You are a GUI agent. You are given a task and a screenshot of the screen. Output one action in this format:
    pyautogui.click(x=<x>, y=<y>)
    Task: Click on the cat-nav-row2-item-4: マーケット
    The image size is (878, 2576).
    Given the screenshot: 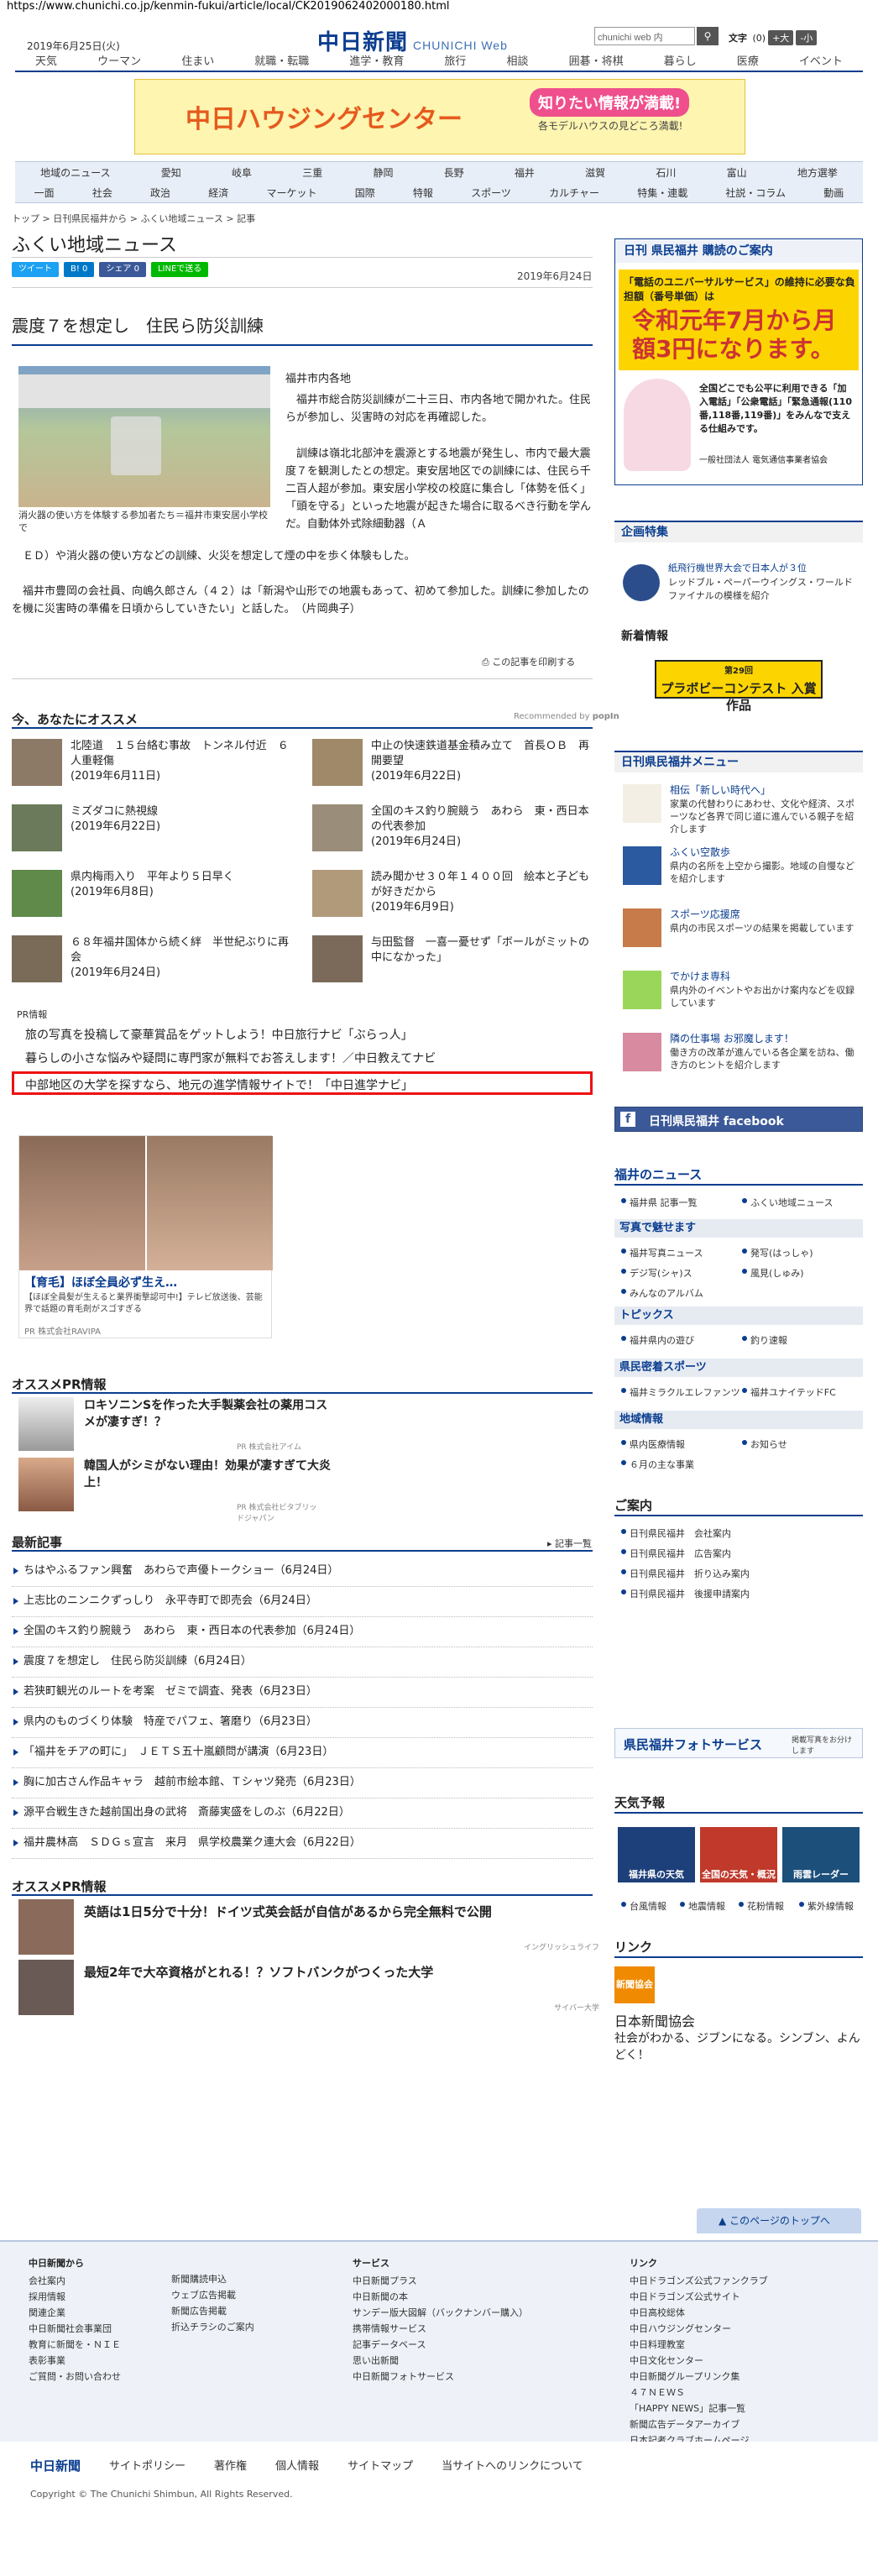 What is the action you would take?
    pyautogui.click(x=291, y=193)
    